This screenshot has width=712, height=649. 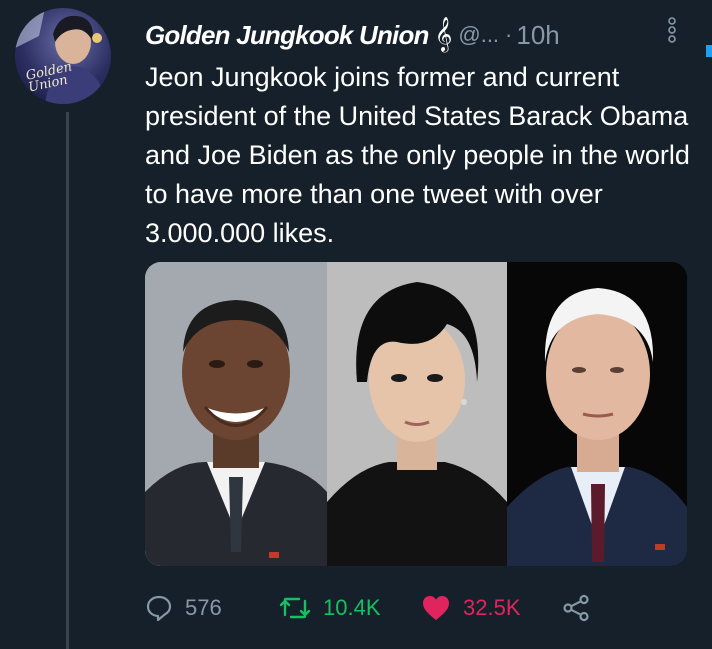 I want to click on retweet-button: 10.4K, so click(x=349, y=608).